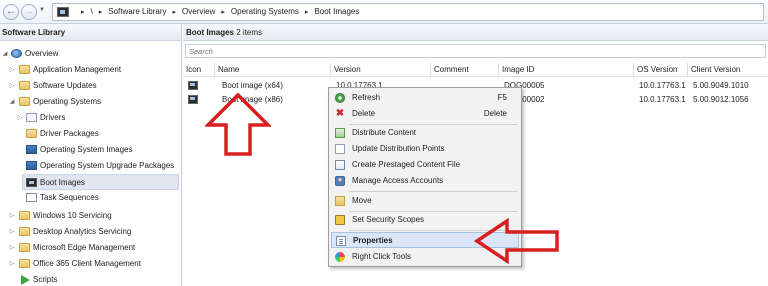 The image size is (768, 286). Describe the element at coordinates (92, 11) in the screenshot. I see `breadcrumb-root: \` at that location.